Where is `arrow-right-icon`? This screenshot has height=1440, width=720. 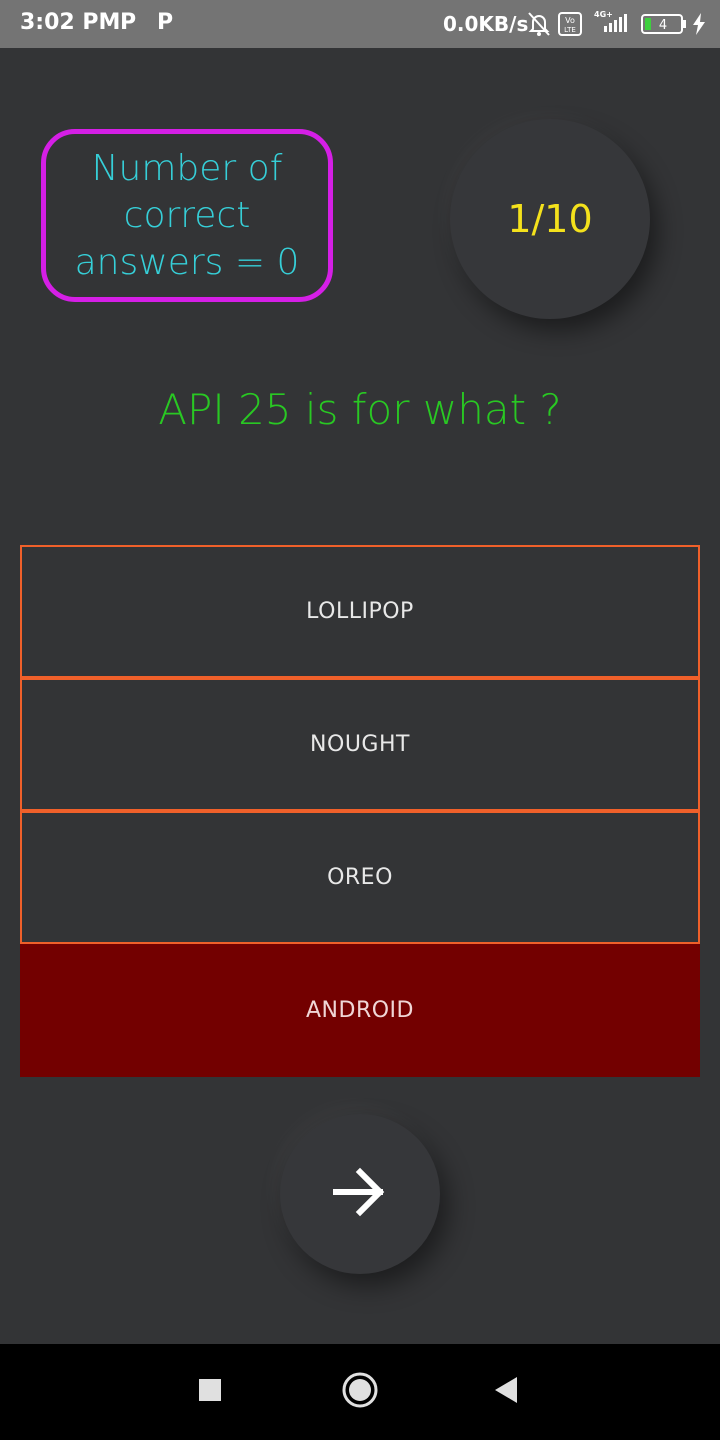 arrow-right-icon is located at coordinates (360, 1194).